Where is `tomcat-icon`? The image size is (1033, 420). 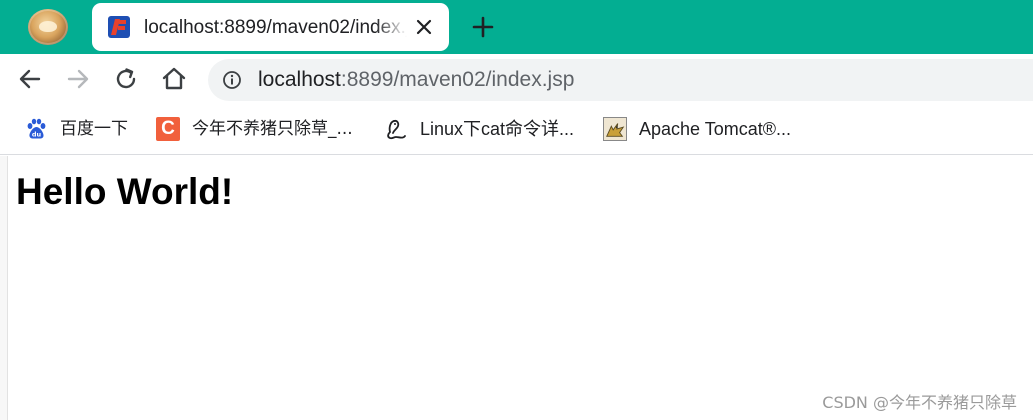
tomcat-icon is located at coordinates (615, 129).